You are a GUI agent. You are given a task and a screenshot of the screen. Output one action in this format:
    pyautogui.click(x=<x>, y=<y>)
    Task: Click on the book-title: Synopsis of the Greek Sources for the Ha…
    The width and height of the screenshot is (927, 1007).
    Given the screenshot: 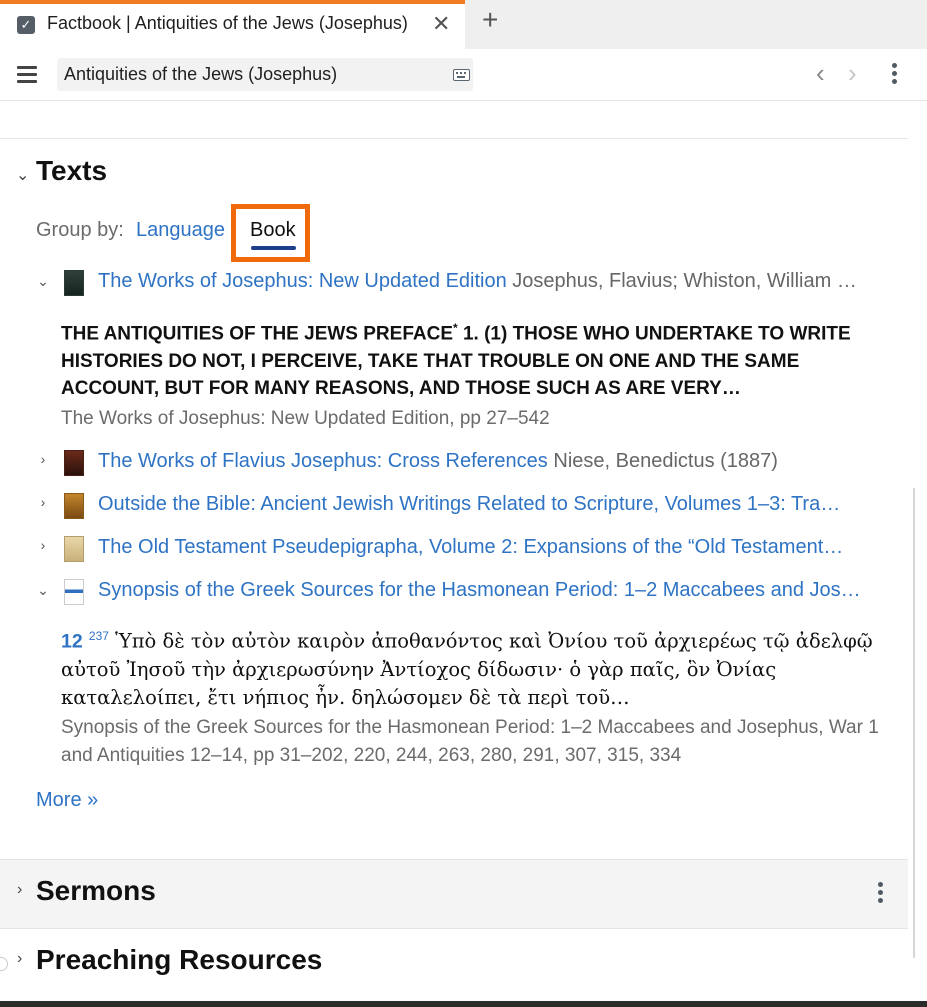 What is the action you would take?
    pyautogui.click(x=479, y=590)
    